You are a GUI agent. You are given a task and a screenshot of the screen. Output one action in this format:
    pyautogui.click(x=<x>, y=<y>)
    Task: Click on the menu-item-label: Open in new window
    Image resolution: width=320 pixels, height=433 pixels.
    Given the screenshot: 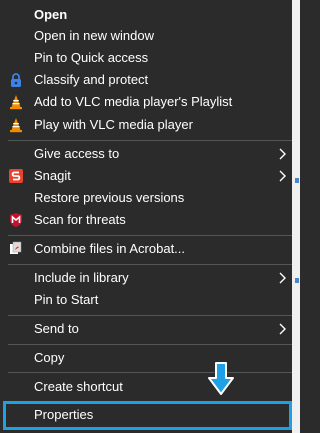 What is the action you would take?
    pyautogui.click(x=94, y=35)
    